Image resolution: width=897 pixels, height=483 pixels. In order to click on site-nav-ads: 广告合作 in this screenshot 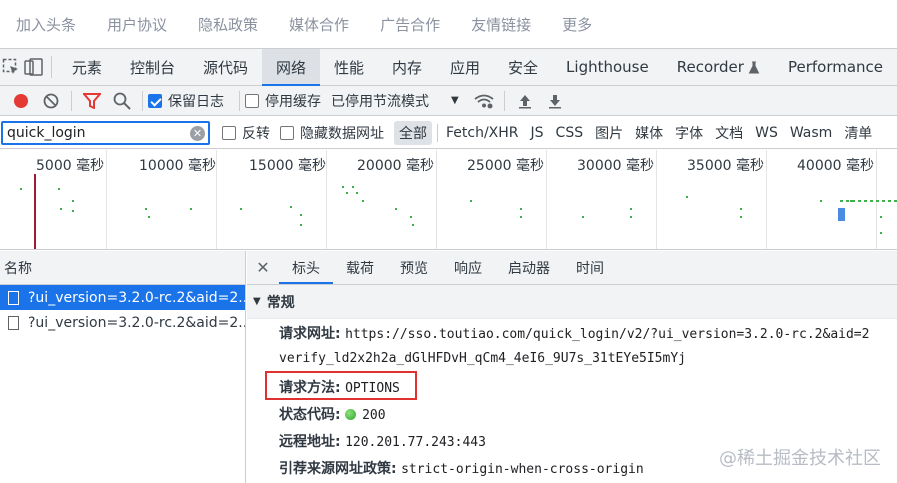, I will do `click(410, 24)`.